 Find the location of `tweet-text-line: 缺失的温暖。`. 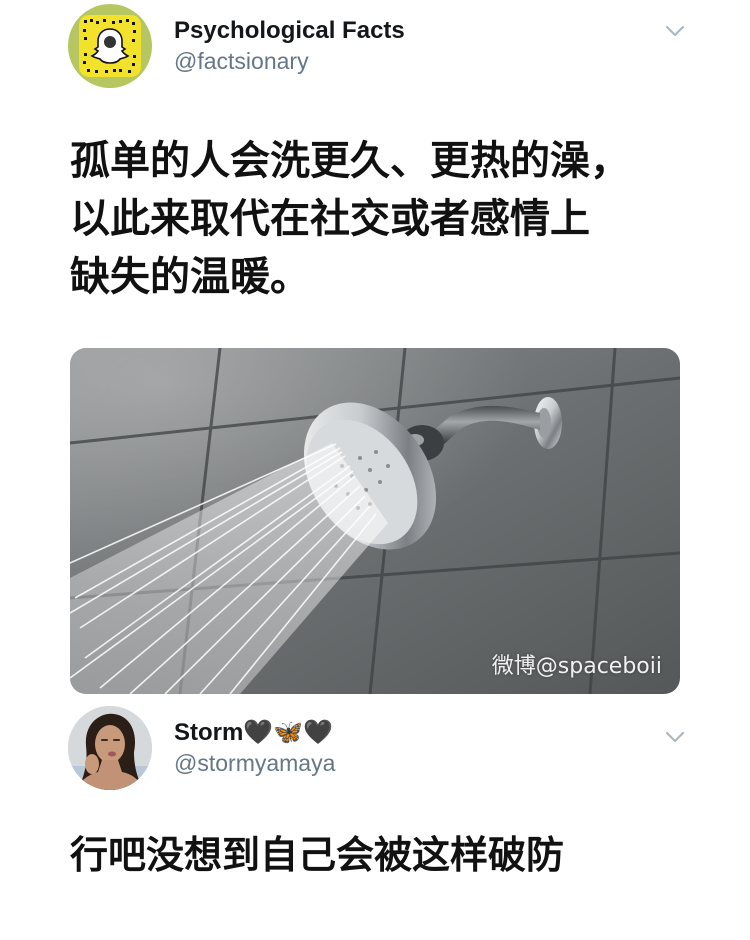

tweet-text-line: 缺失的温暖。 is located at coordinates (190, 277).